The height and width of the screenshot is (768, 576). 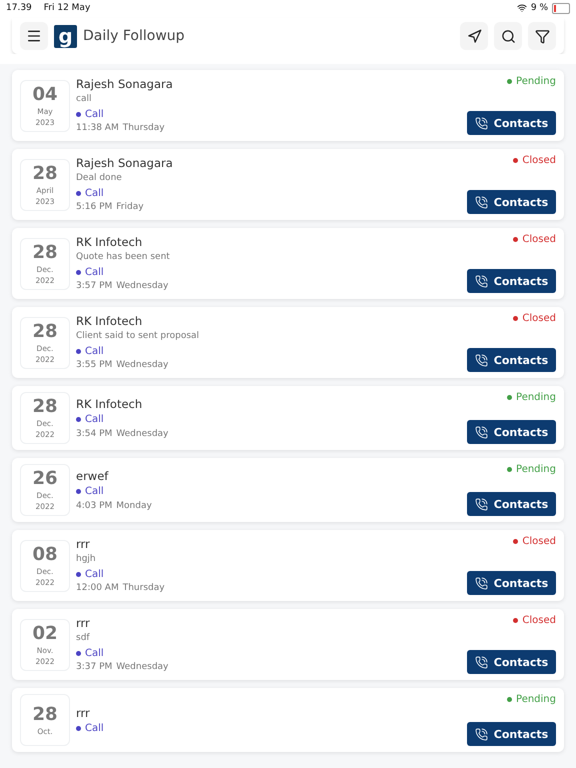 What do you see at coordinates (561, 8) in the screenshot?
I see `battery-icon` at bounding box center [561, 8].